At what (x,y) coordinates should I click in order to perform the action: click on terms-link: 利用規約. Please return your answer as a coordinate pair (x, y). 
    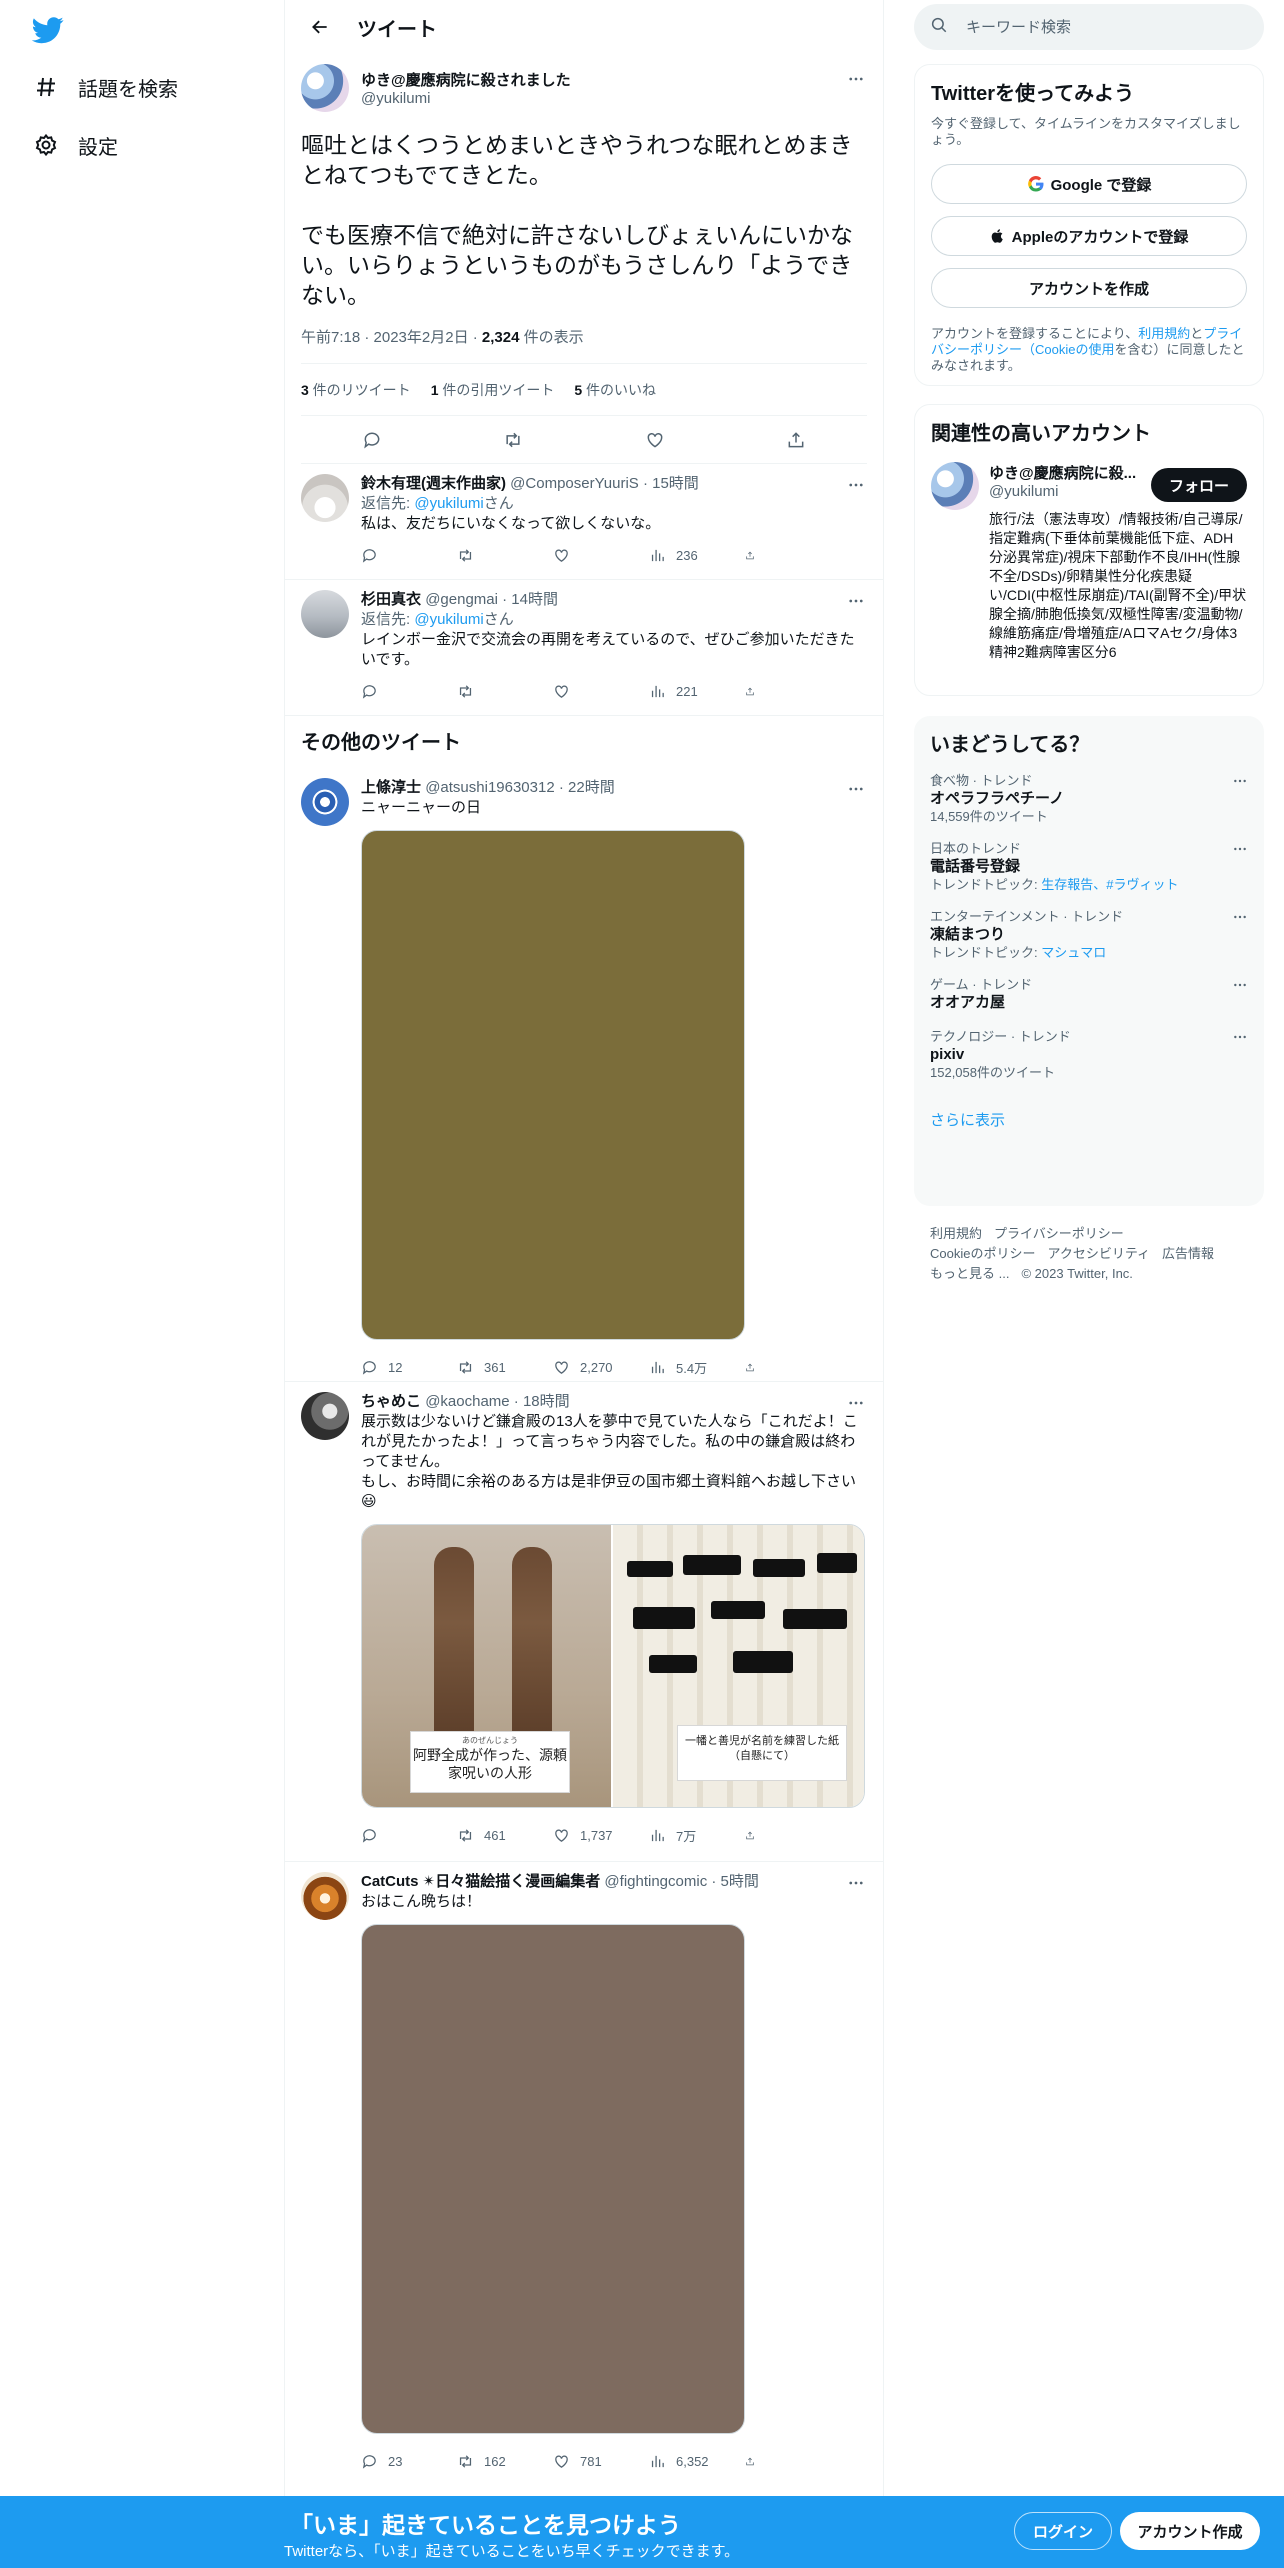
    Looking at the image, I should click on (1164, 333).